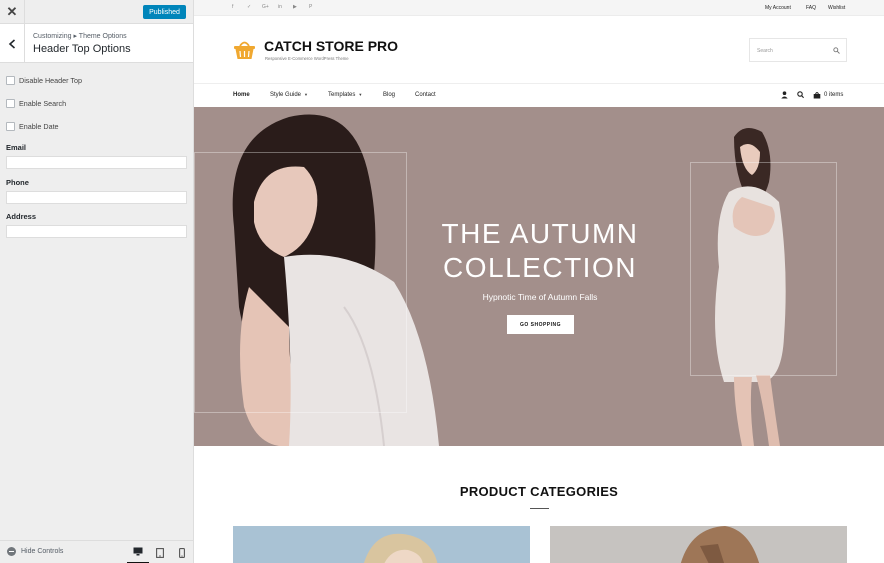  What do you see at coordinates (331, 46) in the screenshot?
I see `site-title: CATCH STORE PRO` at bounding box center [331, 46].